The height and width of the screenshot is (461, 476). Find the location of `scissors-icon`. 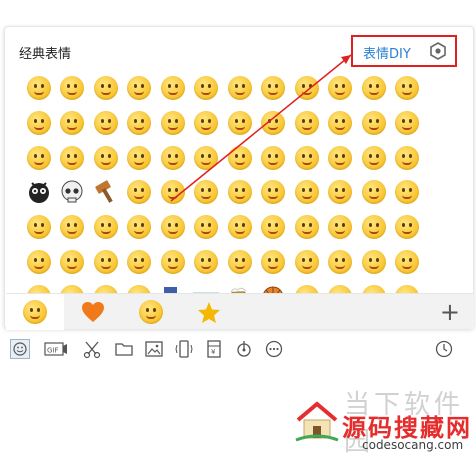

scissors-icon is located at coordinates (92, 349).